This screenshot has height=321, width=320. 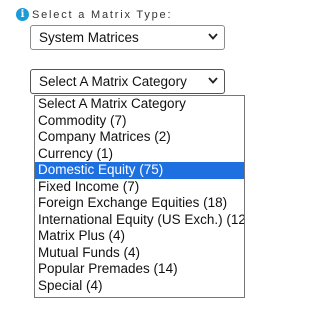 I want to click on matrix-type-value: System Matrices, so click(x=89, y=37).